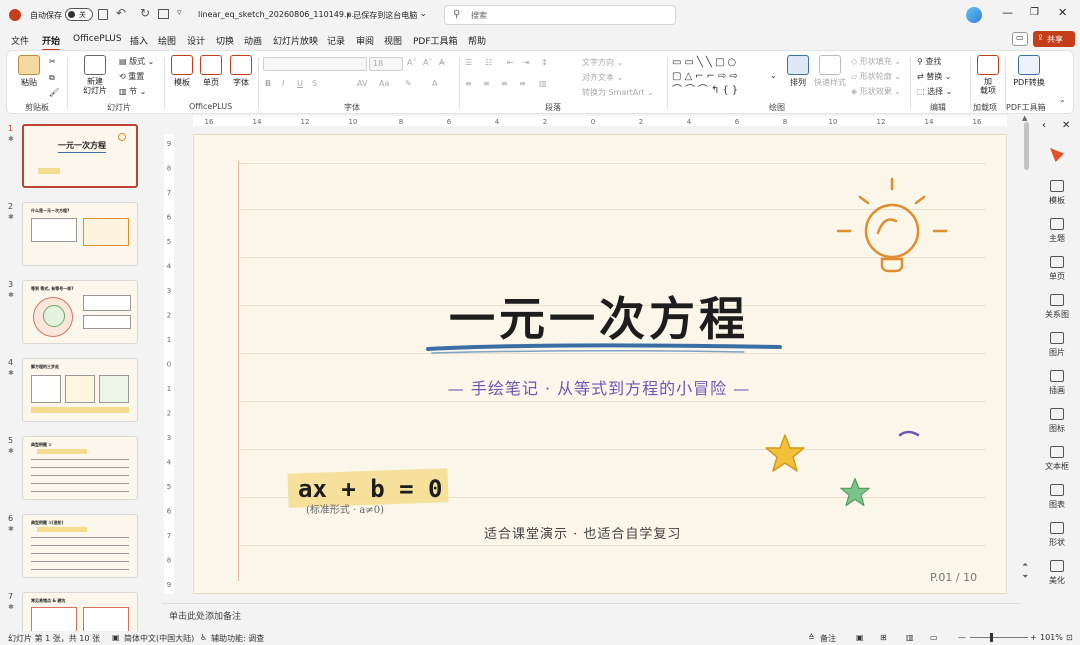 The width and height of the screenshot is (1080, 645). I want to click on tab-draw: 绘图, so click(167, 40).